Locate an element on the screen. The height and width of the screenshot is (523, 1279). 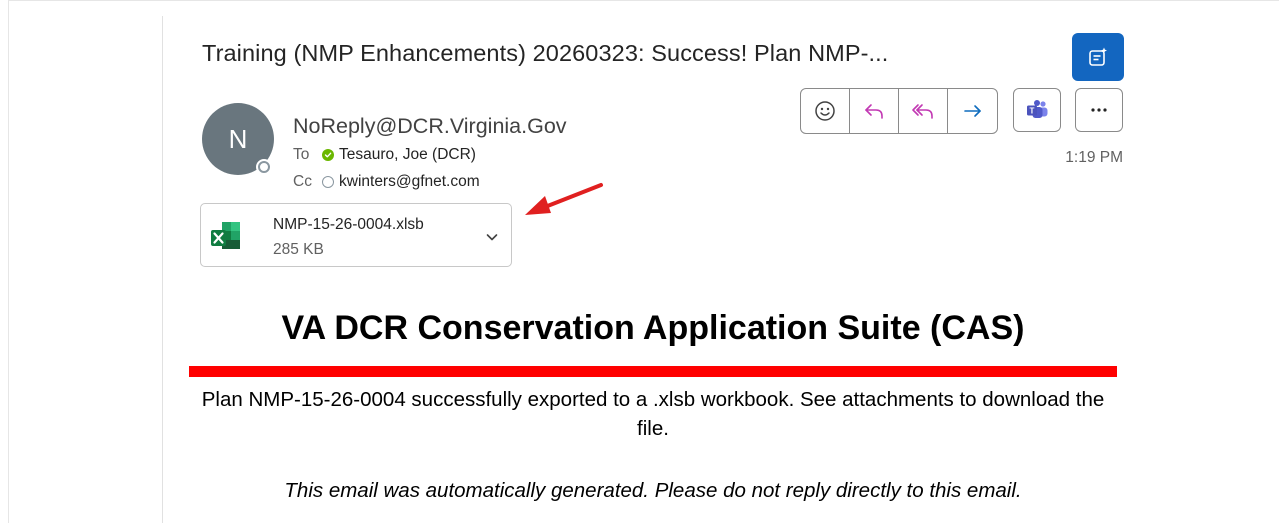
avatar-initial: N is located at coordinates (238, 138).